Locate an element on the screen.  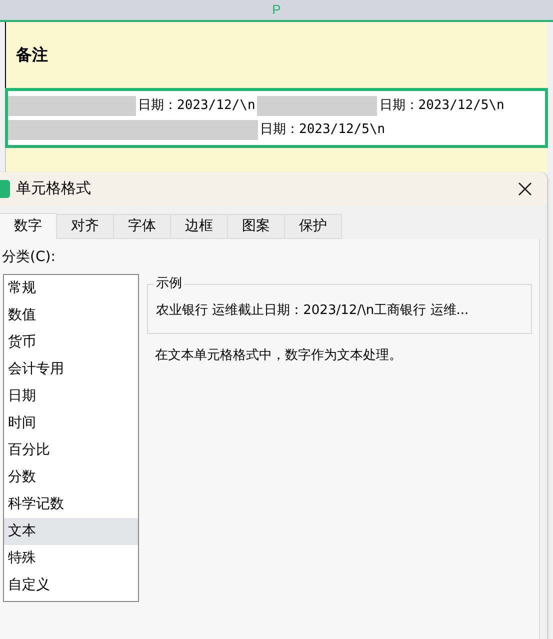
list-item: 百分比 is located at coordinates (71, 450).